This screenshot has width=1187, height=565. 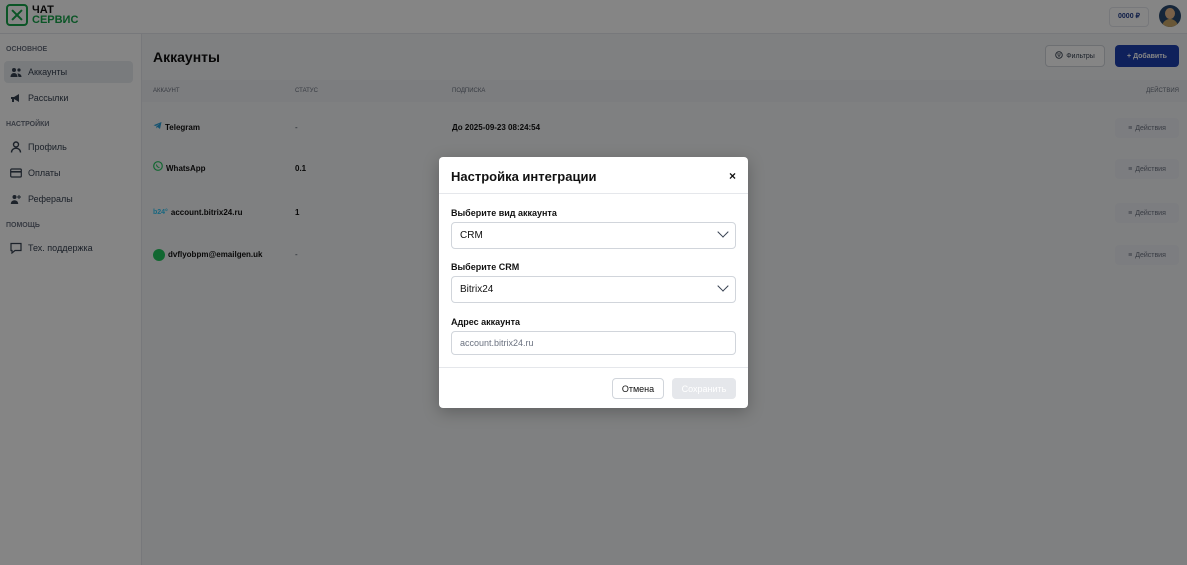 I want to click on crm-value: Bitrix24, so click(x=477, y=289).